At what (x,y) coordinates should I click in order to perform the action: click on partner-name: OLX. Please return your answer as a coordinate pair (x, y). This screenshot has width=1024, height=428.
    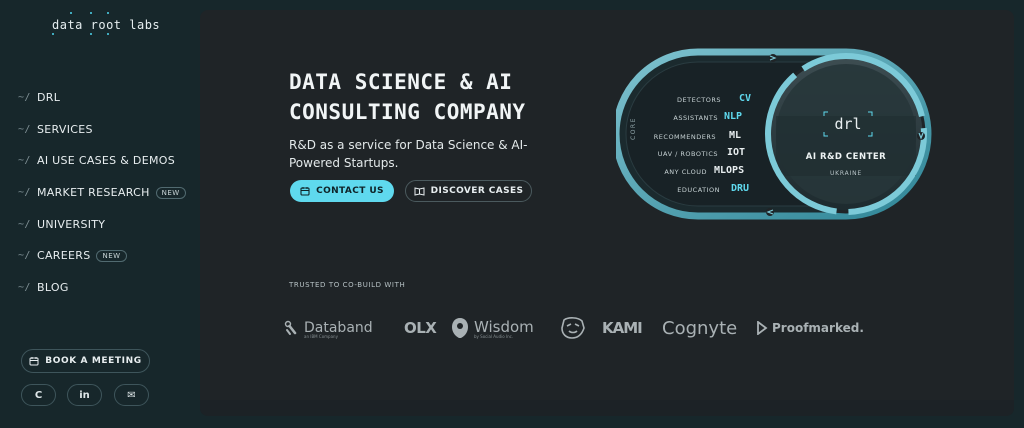
    Looking at the image, I should click on (420, 328).